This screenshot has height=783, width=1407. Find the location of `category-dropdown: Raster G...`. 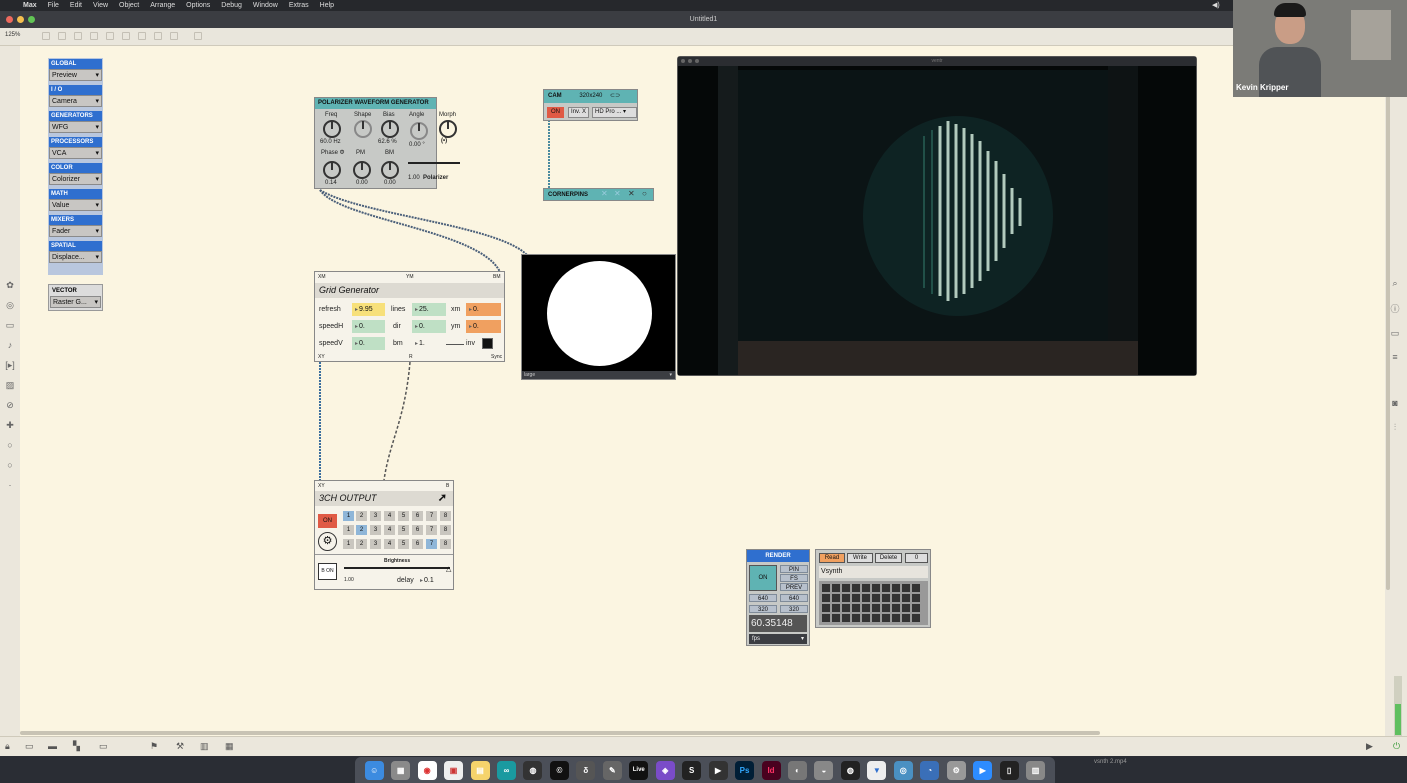

category-dropdown: Raster G... is located at coordinates (75, 302).